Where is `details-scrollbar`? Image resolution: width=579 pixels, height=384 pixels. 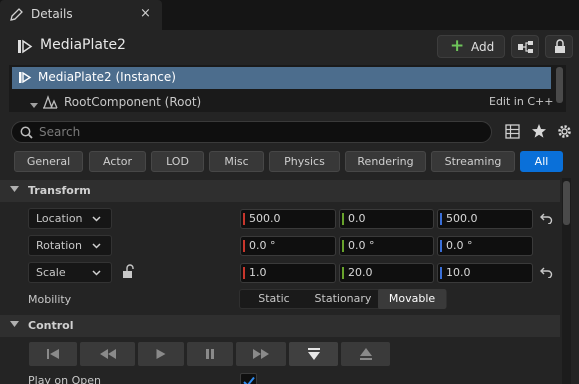
details-scrollbar is located at coordinates (566, 203).